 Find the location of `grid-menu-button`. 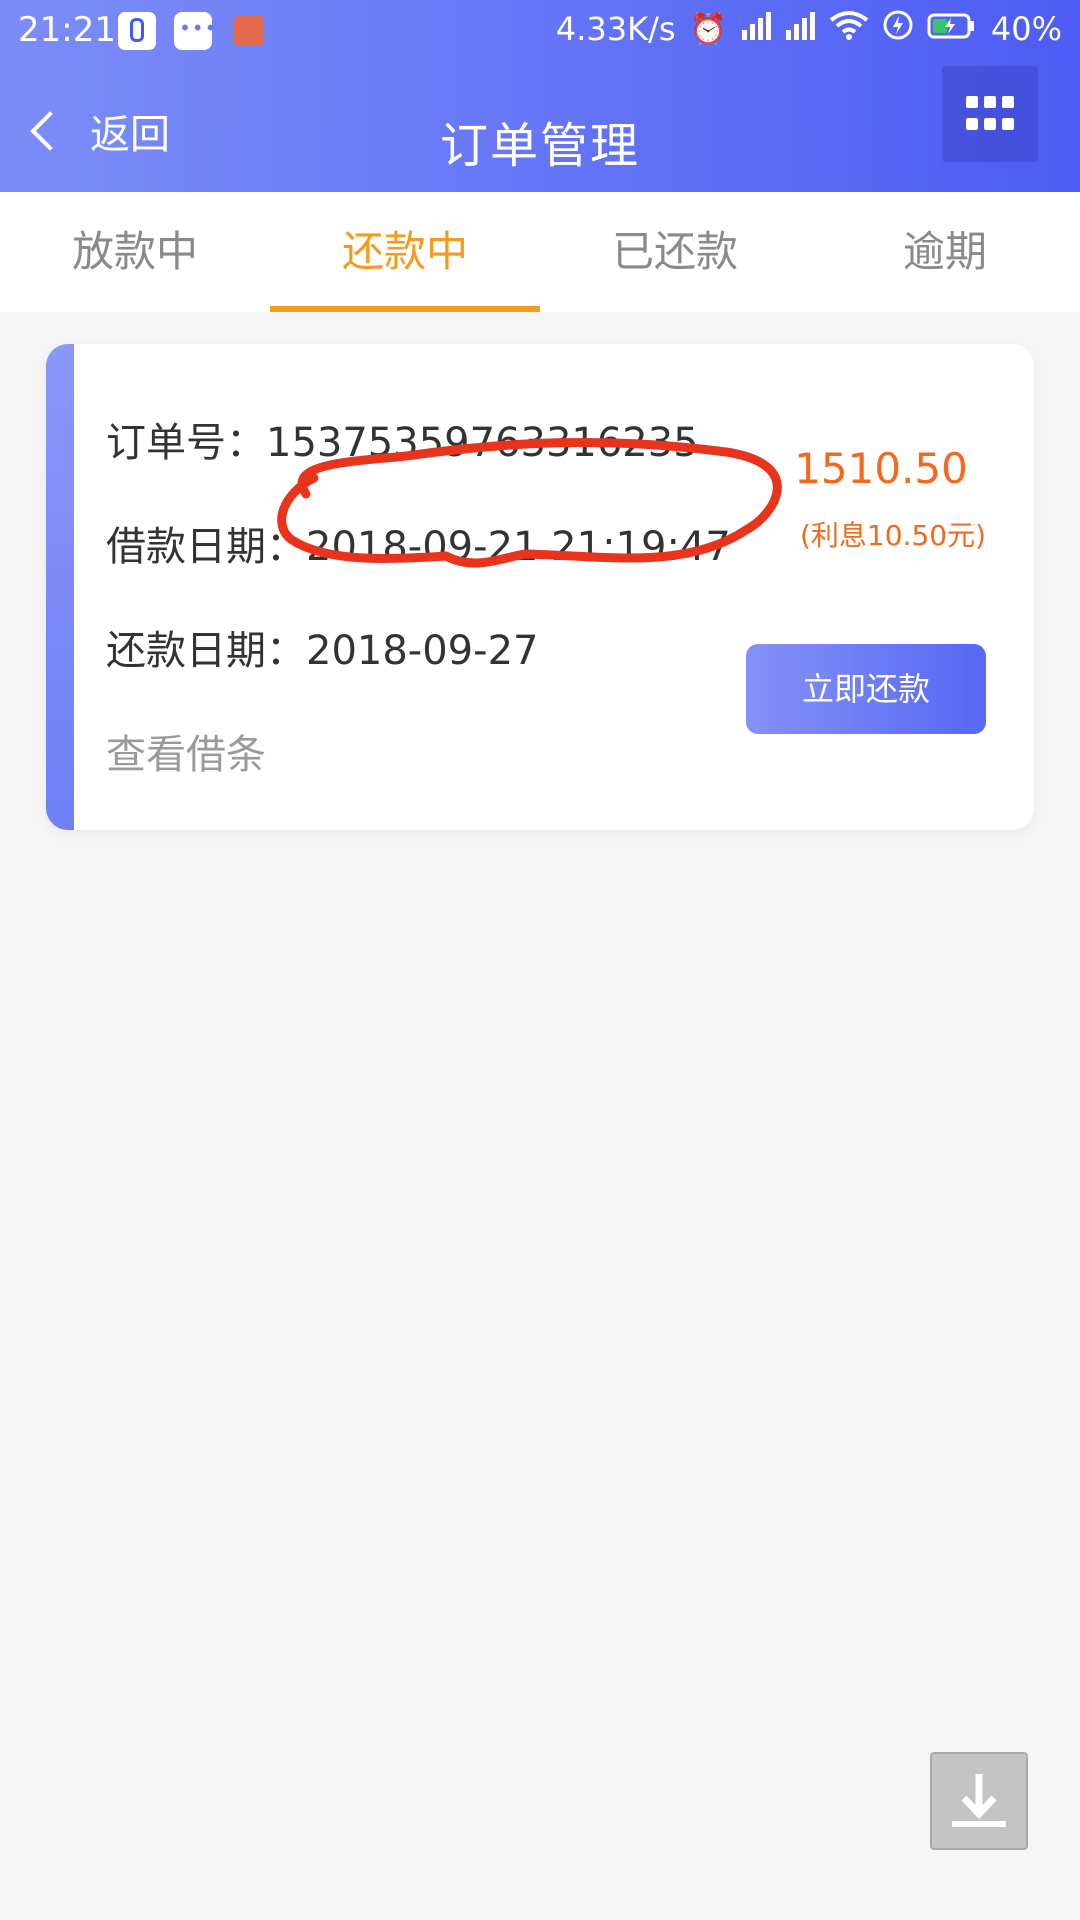

grid-menu-button is located at coordinates (990, 114).